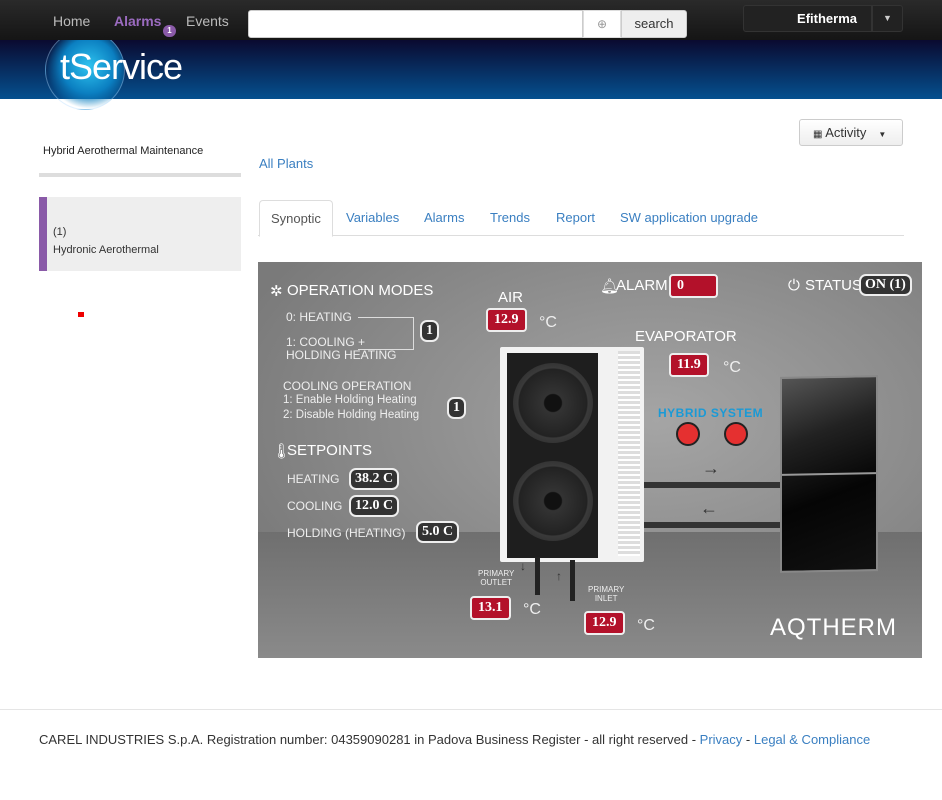 This screenshot has height=800, width=942. I want to click on solar-panel, so click(829, 474).